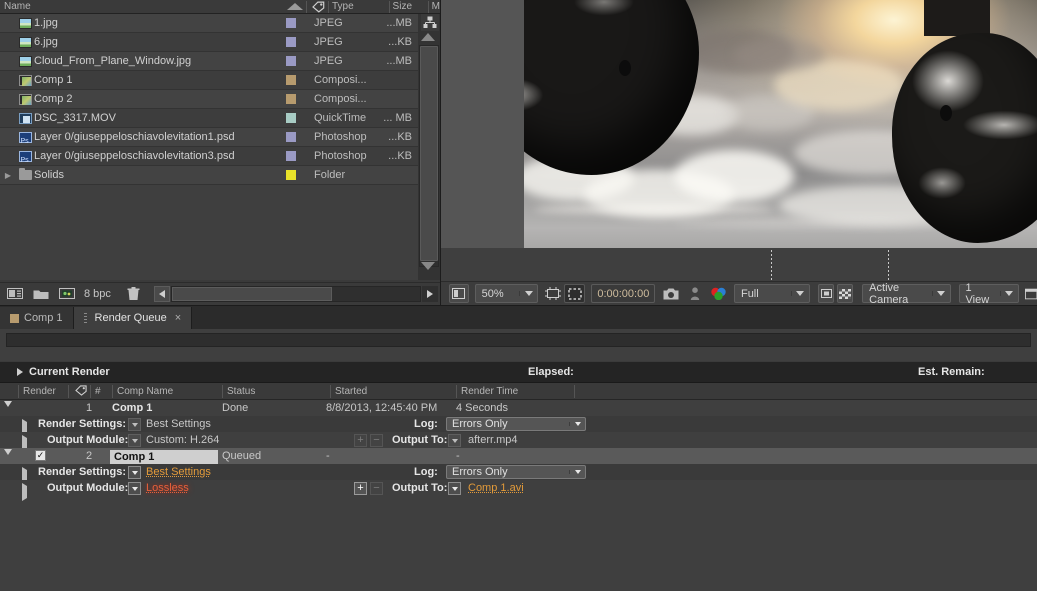 Image resolution: width=1037 pixels, height=591 pixels. Describe the element at coordinates (133, 318) in the screenshot. I see `tab-render-queue: Render Queue ×` at that location.